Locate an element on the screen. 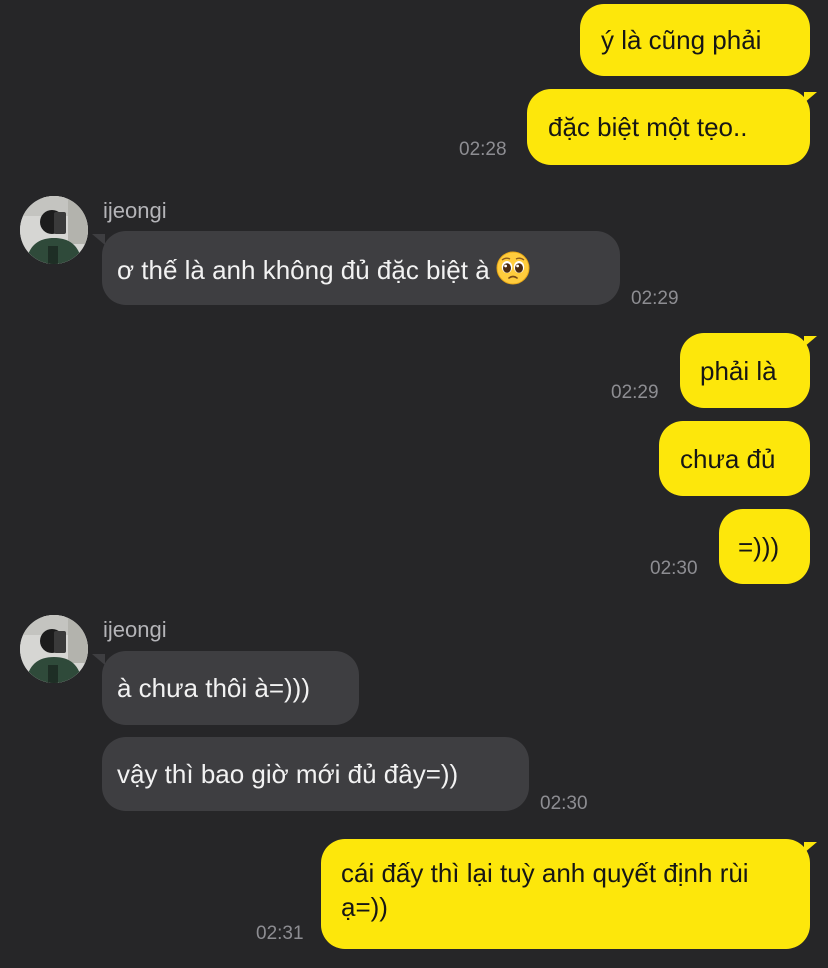  outgoing-message: chưa đủ is located at coordinates (734, 458).